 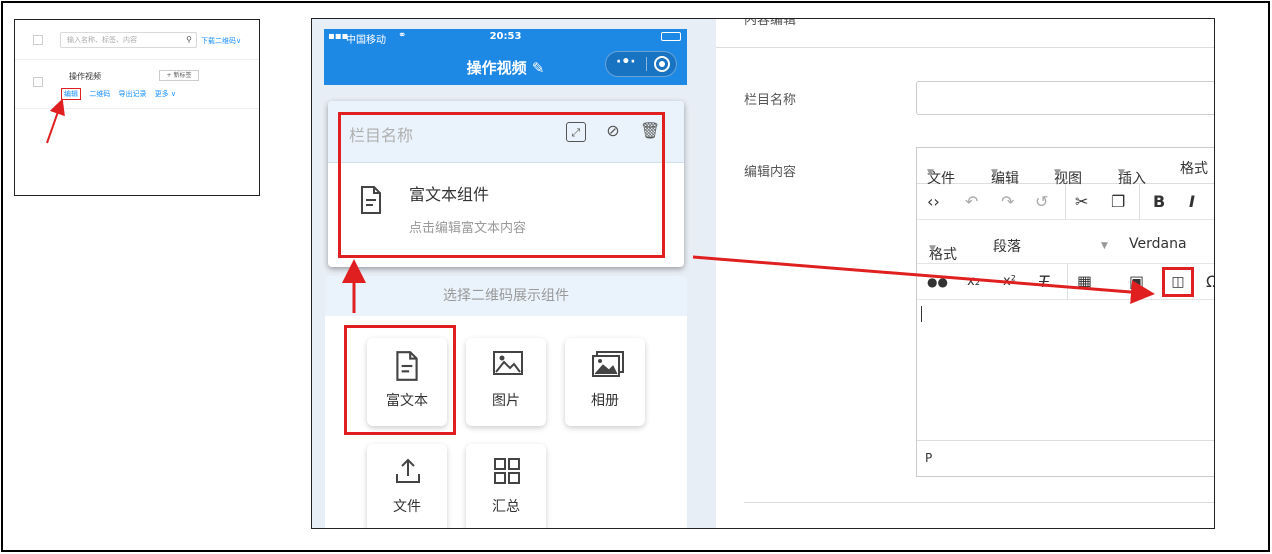 What do you see at coordinates (38, 40) in the screenshot?
I see `select-all-checkbox` at bounding box center [38, 40].